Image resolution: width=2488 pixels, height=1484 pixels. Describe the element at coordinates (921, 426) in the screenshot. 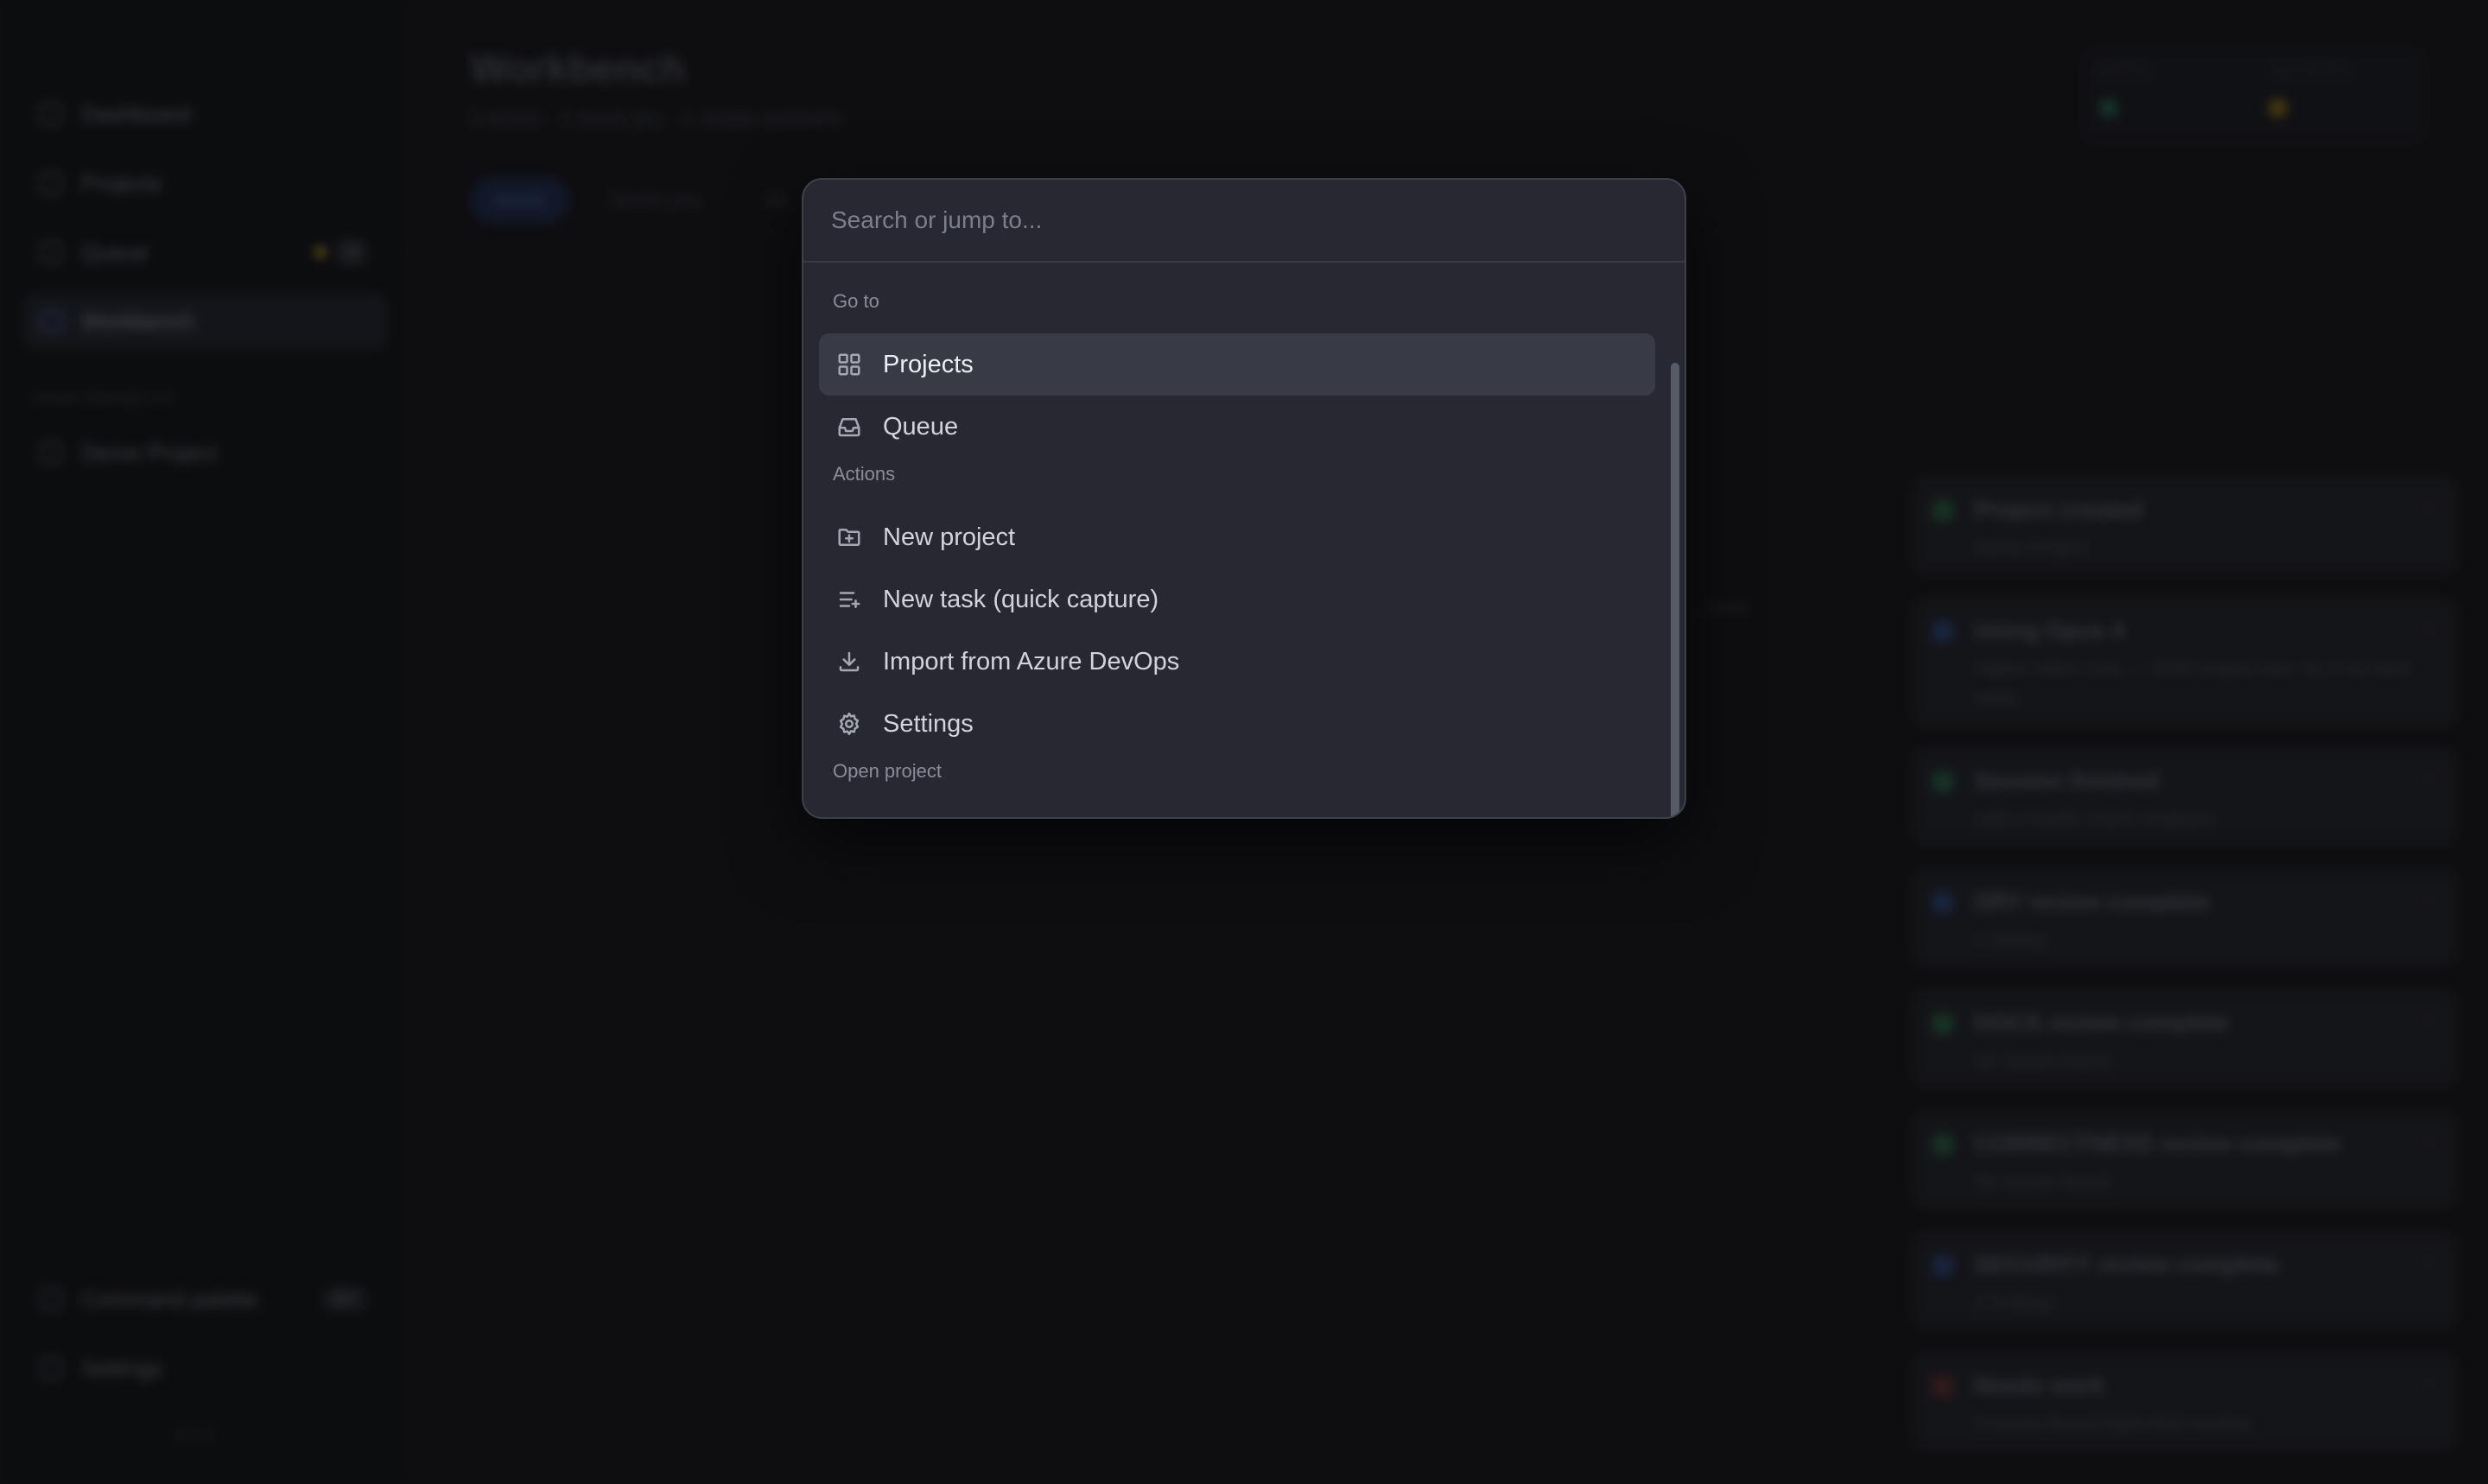

I see `command-label: Queue` at that location.